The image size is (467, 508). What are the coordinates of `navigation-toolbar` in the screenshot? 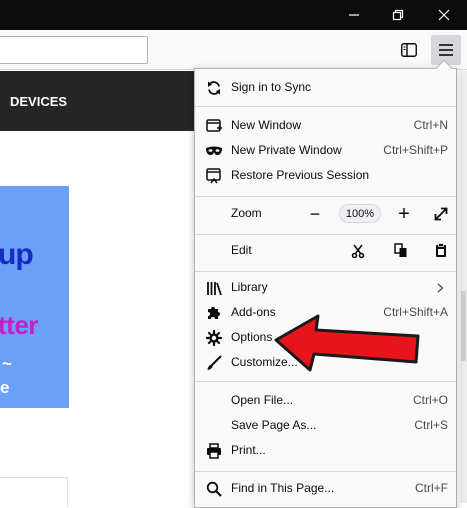 It's located at (233, 50).